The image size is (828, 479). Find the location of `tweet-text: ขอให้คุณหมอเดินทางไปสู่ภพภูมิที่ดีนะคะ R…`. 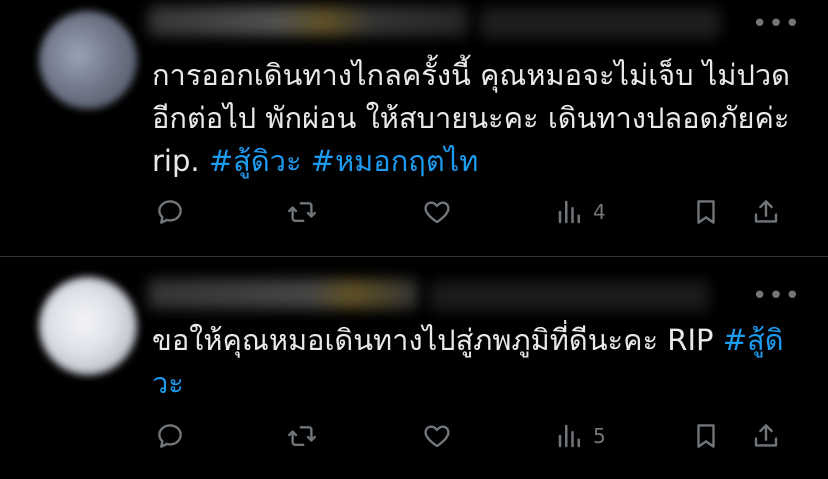

tweet-text: ขอให้คุณหมอเดินทางไปสู่ภพภูมิที่ดีนะคะ R… is located at coordinates (472, 362).